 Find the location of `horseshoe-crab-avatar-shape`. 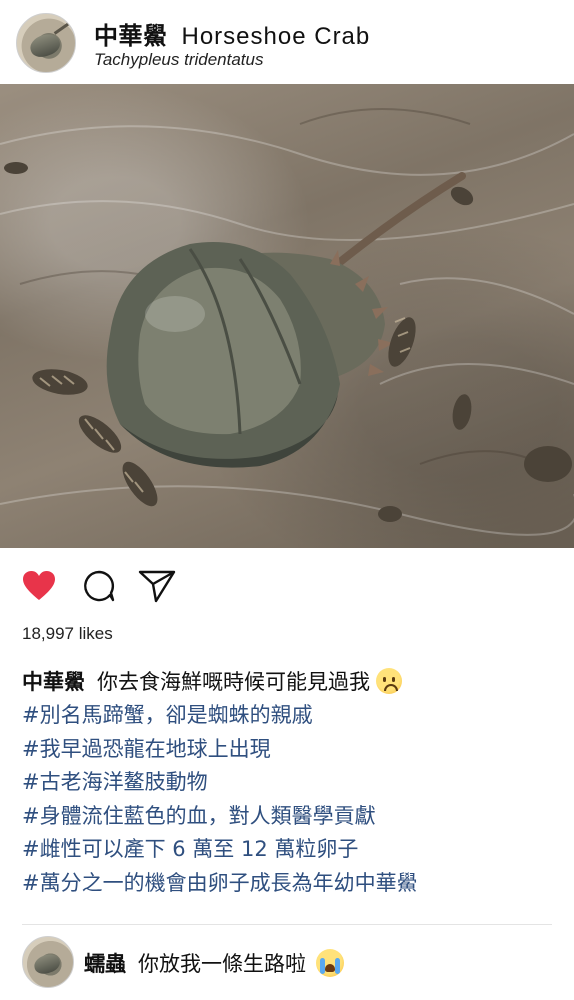

horseshoe-crab-avatar-shape is located at coordinates (45, 45).